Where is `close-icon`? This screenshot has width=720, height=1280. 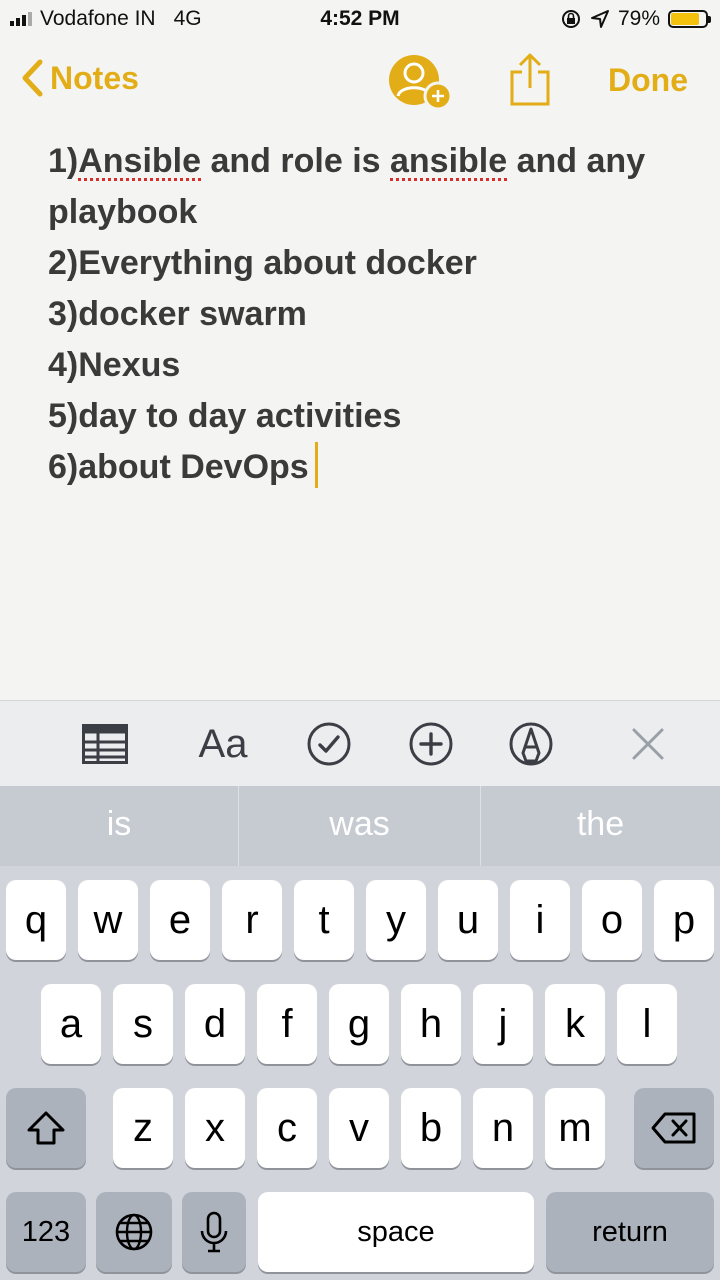 close-icon is located at coordinates (648, 744).